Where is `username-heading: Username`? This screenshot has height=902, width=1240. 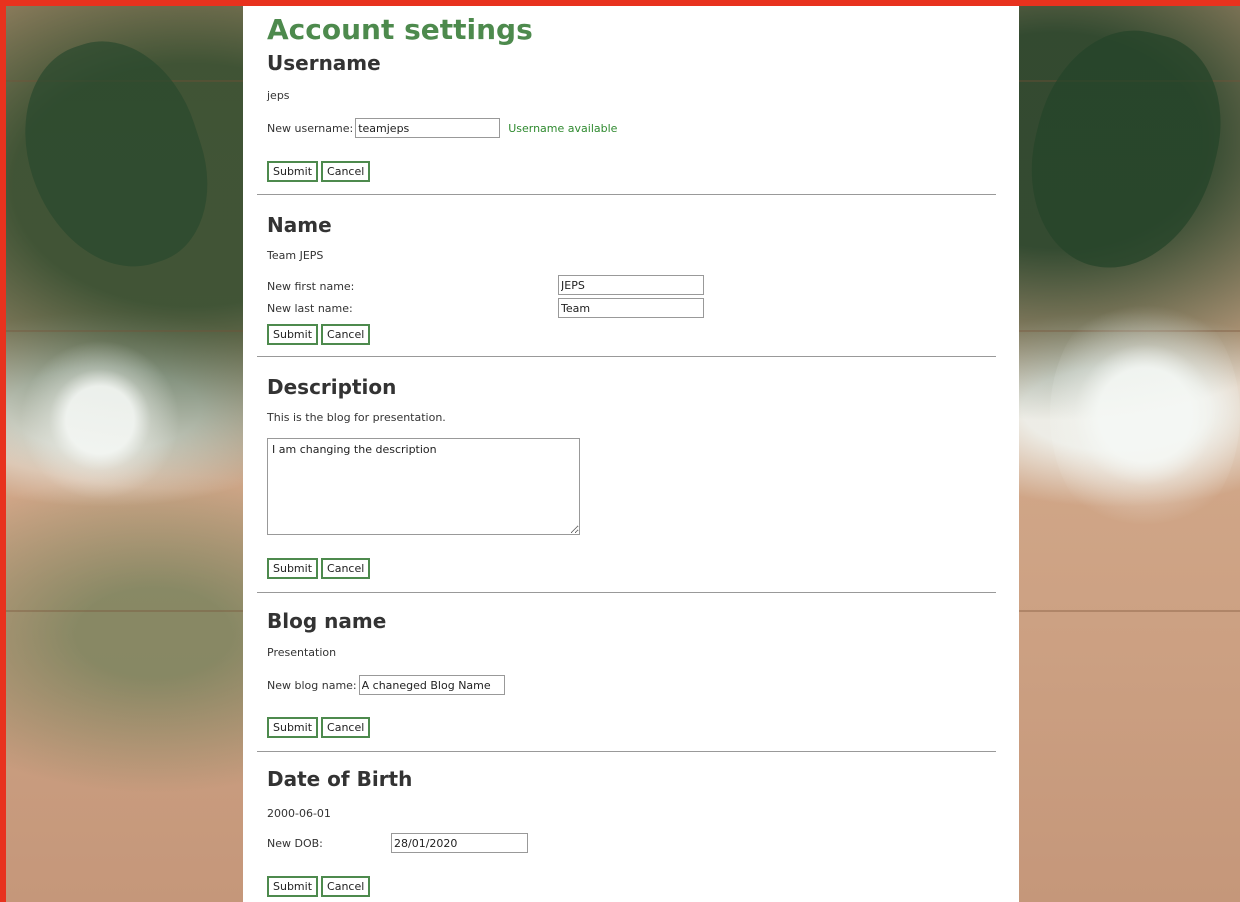
username-heading: Username is located at coordinates (324, 63).